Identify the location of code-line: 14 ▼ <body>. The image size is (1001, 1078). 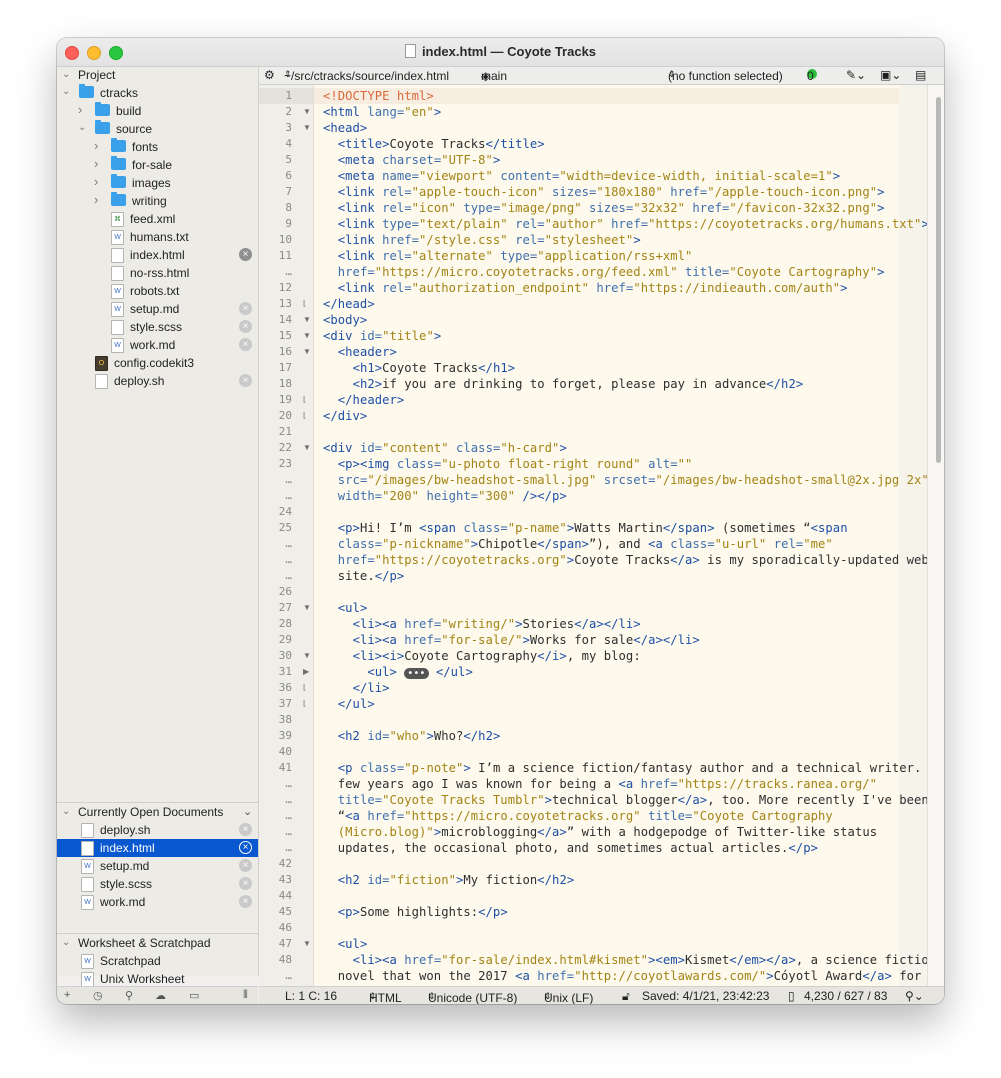
(579, 320).